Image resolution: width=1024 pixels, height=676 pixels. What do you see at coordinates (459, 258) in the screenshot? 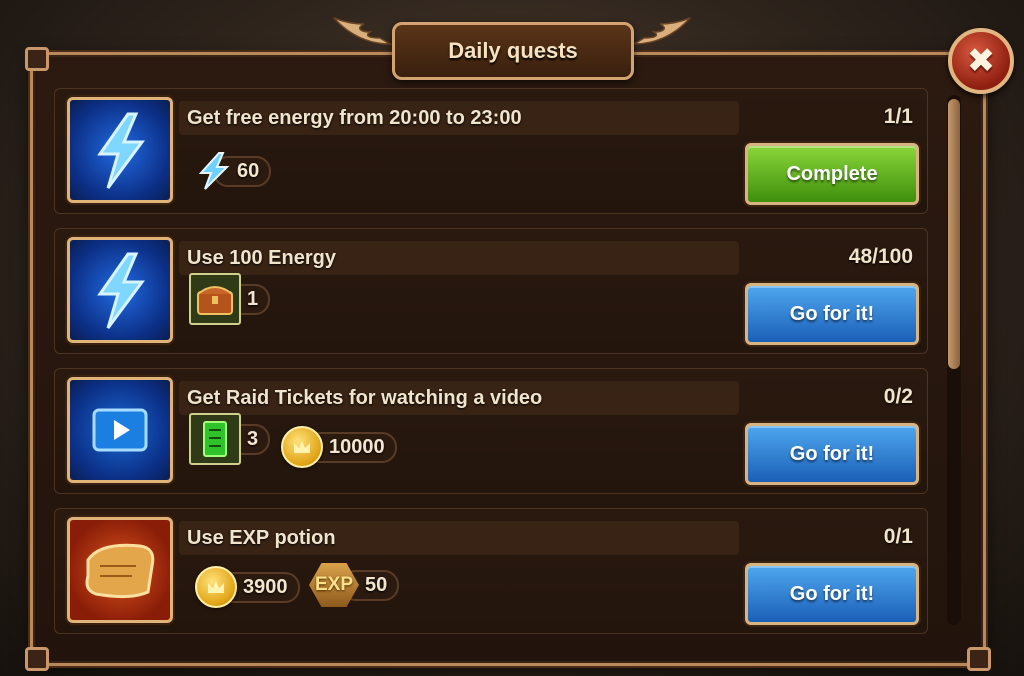
I see `quest-title: Use 100 Energy` at bounding box center [459, 258].